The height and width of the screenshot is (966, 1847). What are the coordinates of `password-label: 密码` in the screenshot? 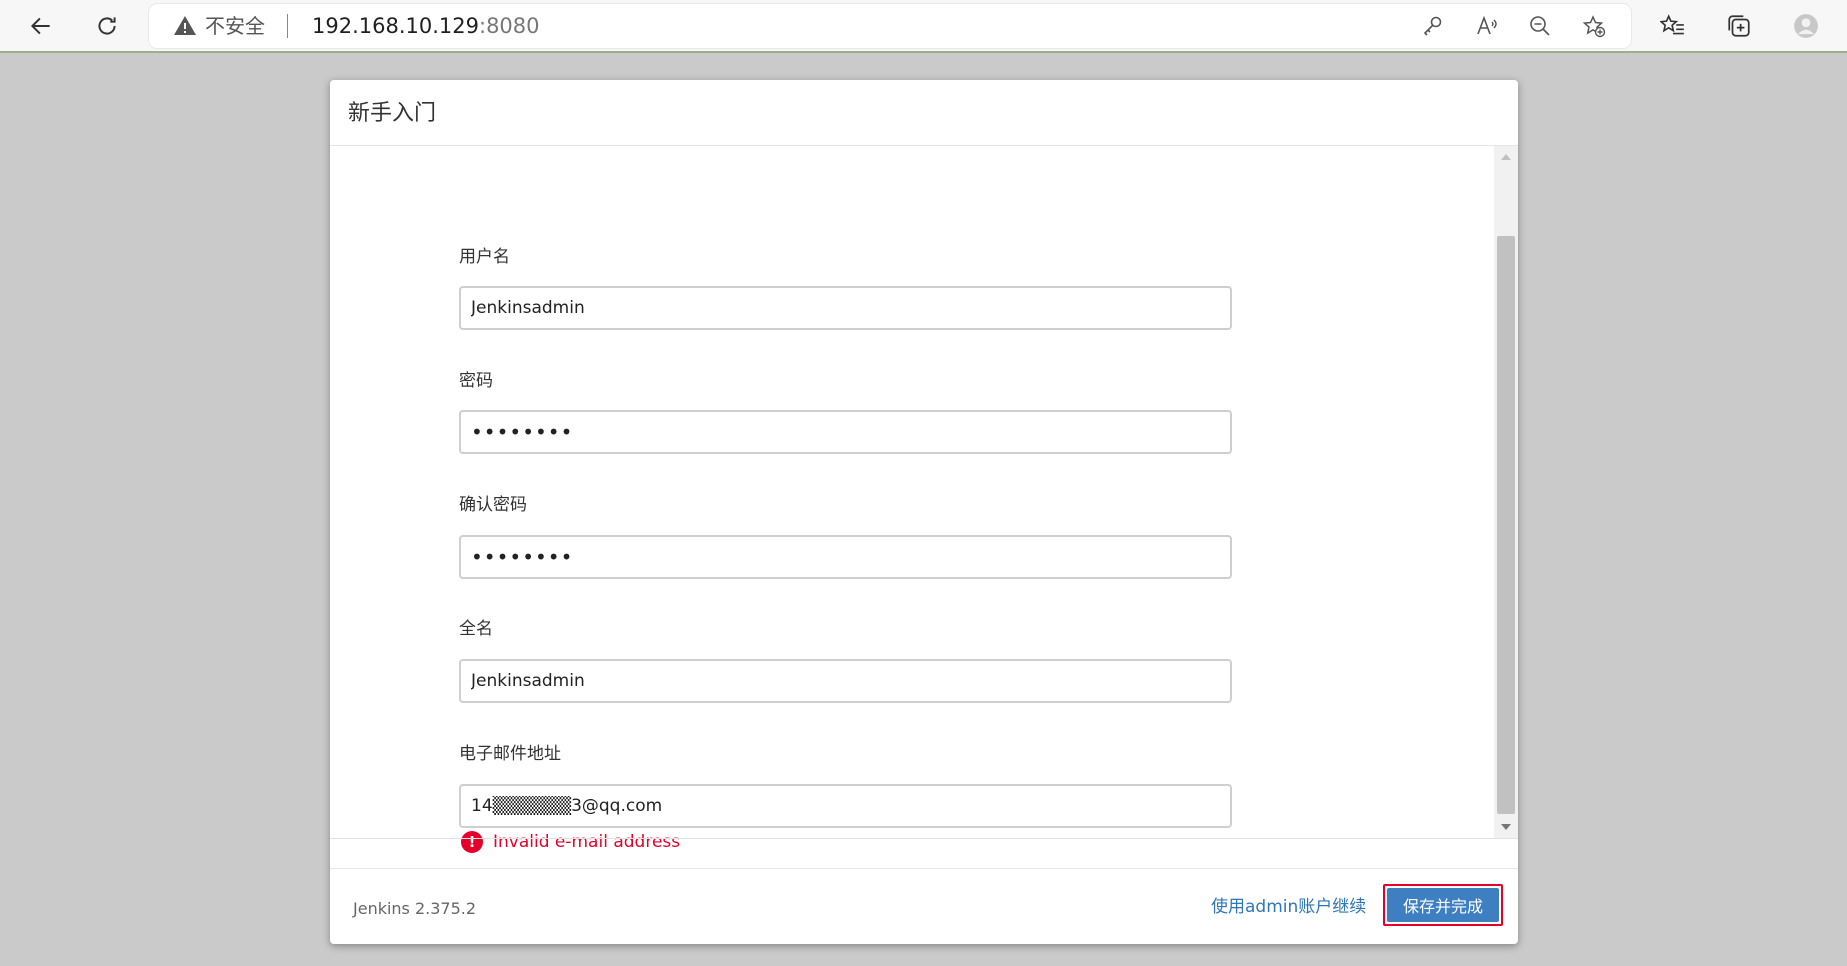 It's located at (476, 381).